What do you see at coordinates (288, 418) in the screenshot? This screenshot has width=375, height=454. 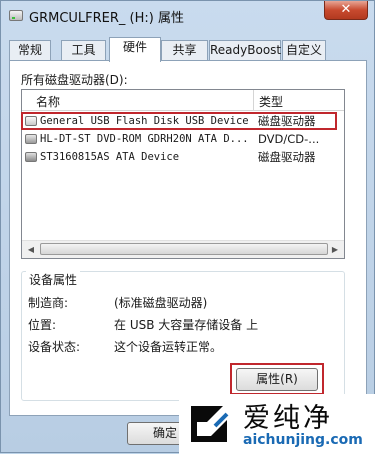 I see `watermark-cn-text: 爱纯净` at bounding box center [288, 418].